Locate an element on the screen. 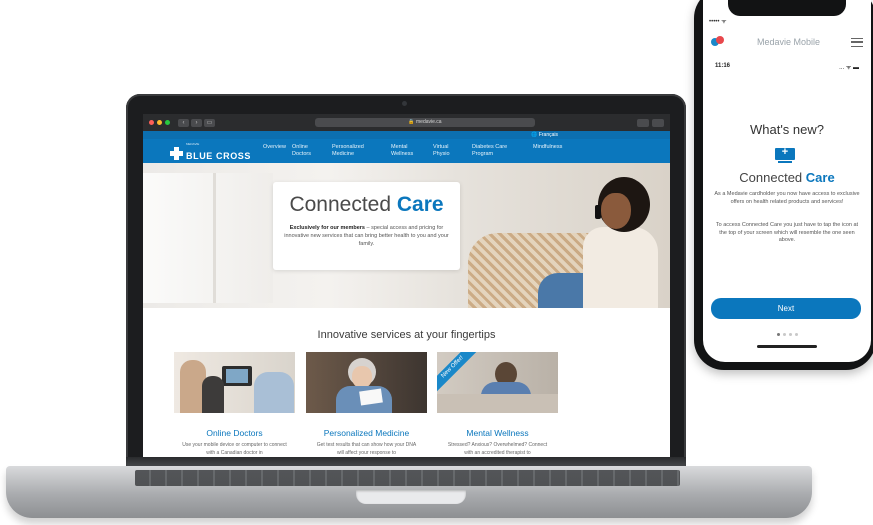 The width and height of the screenshot is (873, 525). share-icon is located at coordinates (643, 122).